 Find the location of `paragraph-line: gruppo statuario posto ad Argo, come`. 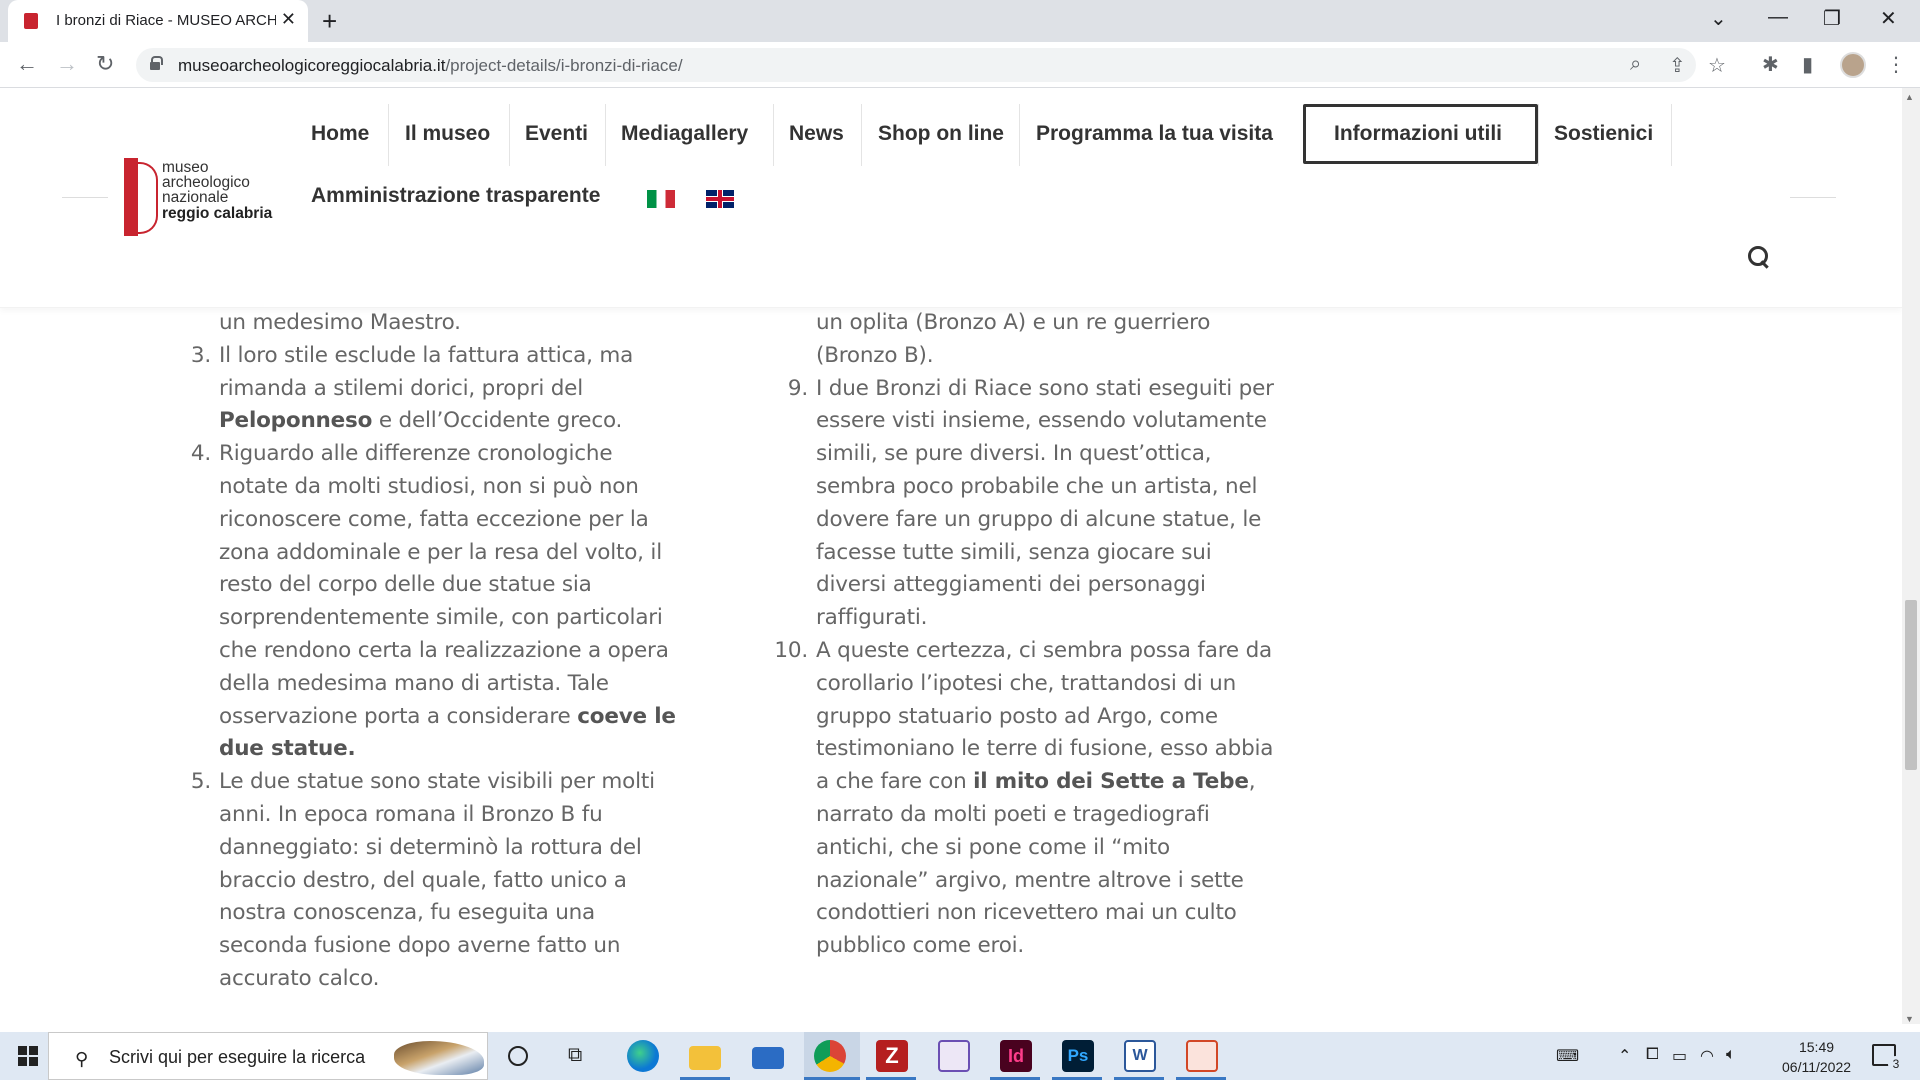

paragraph-line: gruppo statuario posto ad Argo, come is located at coordinates (1017, 716).